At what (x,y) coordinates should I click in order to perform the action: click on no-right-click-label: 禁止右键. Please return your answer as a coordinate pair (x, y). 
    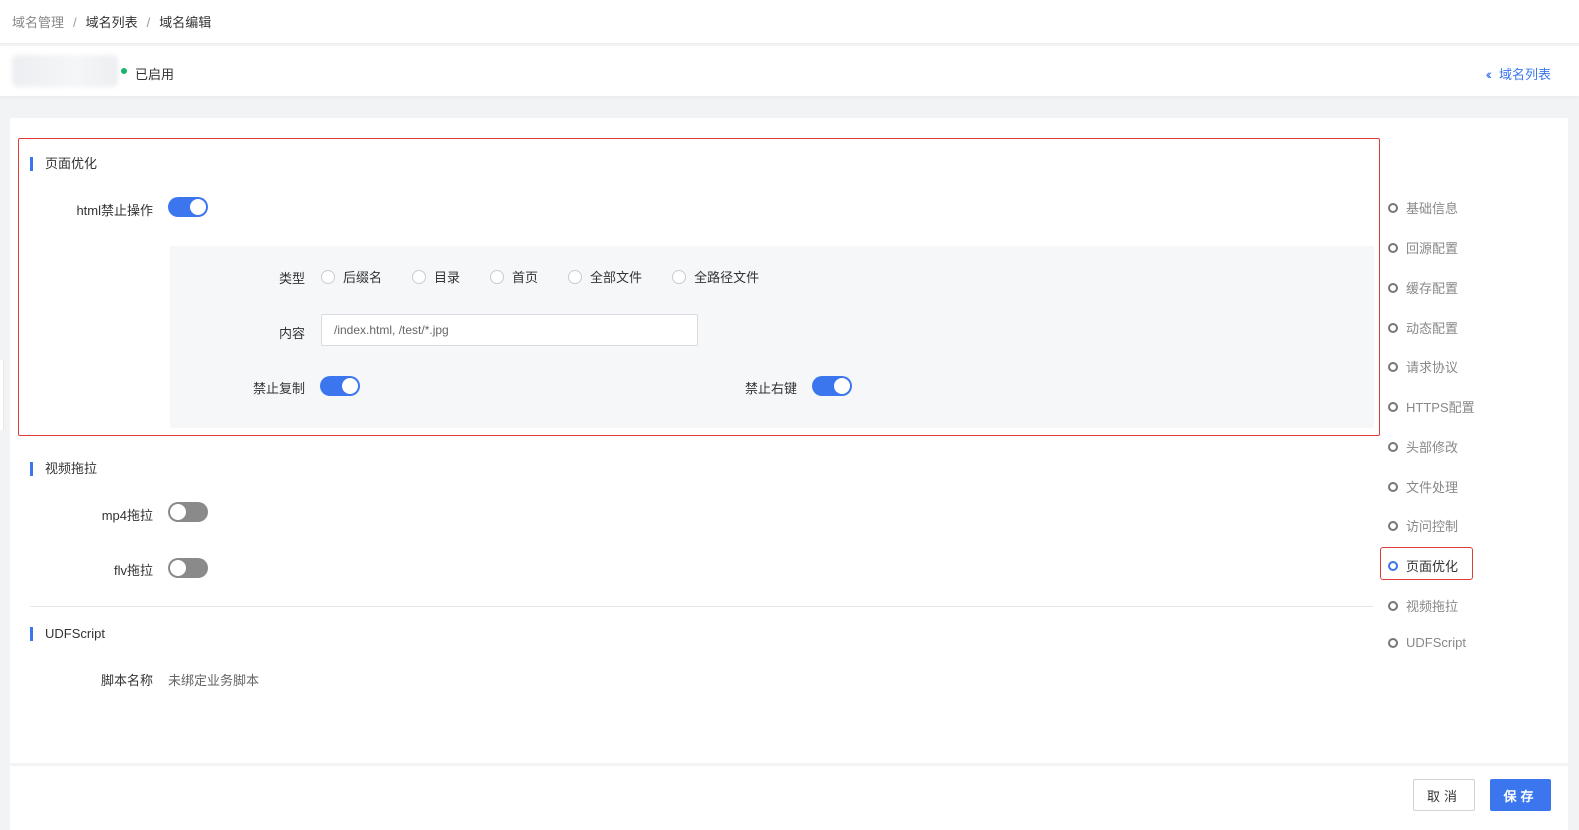
    Looking at the image, I should click on (770, 388).